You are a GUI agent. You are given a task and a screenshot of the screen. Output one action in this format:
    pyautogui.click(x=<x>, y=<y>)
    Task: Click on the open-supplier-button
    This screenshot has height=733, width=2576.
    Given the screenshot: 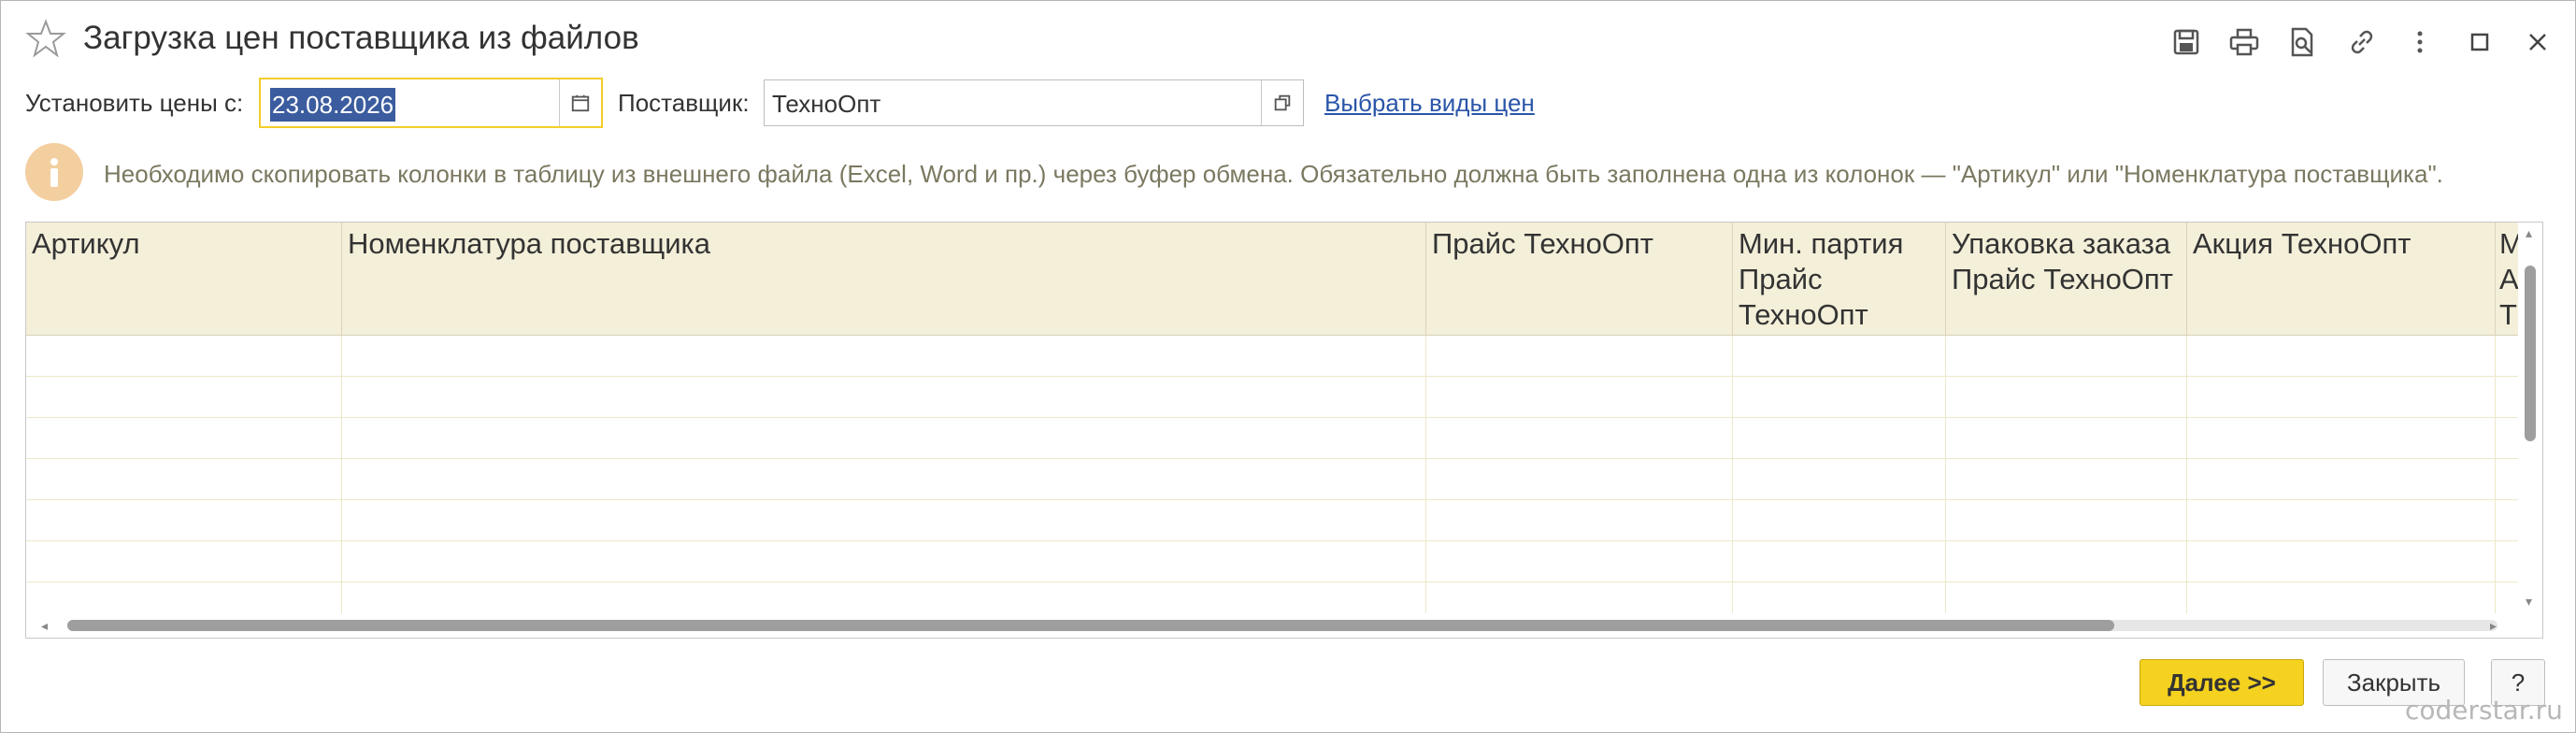 What is the action you would take?
    pyautogui.click(x=1282, y=103)
    